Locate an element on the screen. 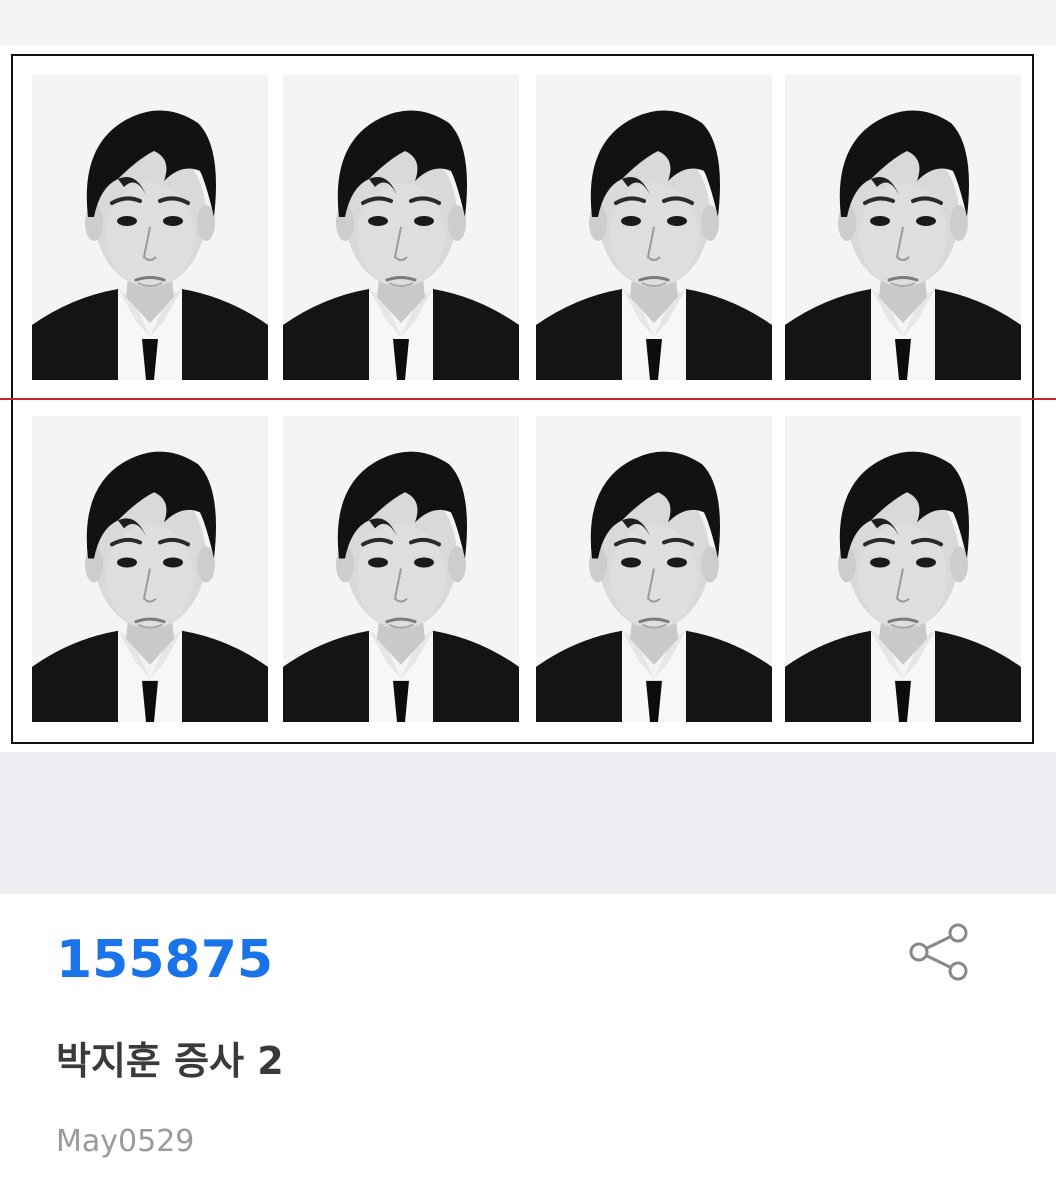 This screenshot has width=1056, height=1200. post-author: May0529 is located at coordinates (125, 1141).